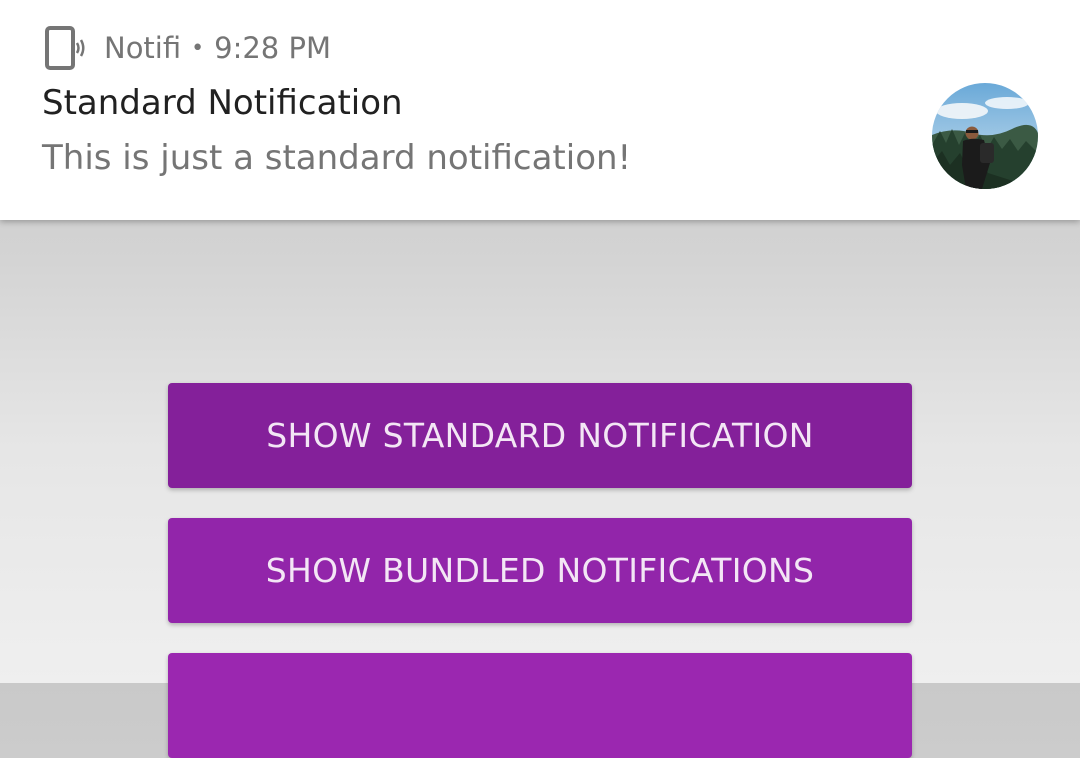 The image size is (1080, 758). What do you see at coordinates (143, 48) in the screenshot?
I see `app-name: Notifi` at bounding box center [143, 48].